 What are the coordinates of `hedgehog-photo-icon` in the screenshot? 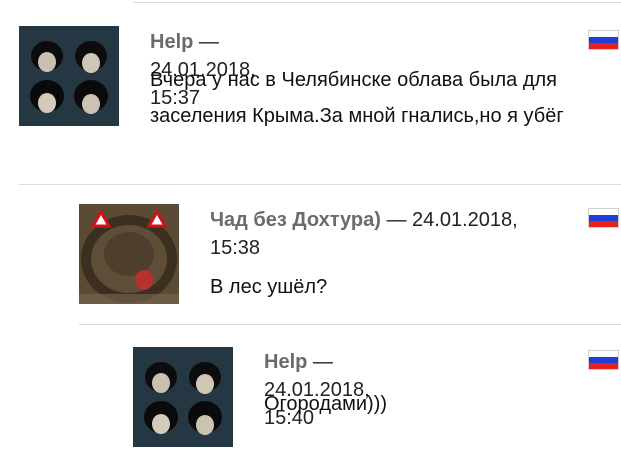 It's located at (129, 254).